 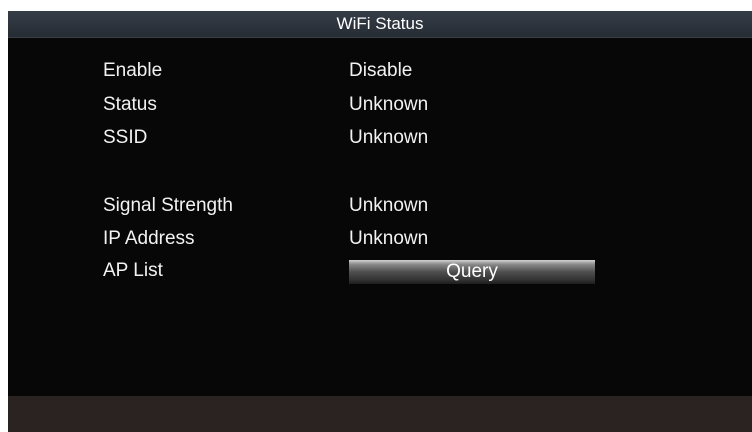 I want to click on query-button: Query, so click(x=472, y=272).